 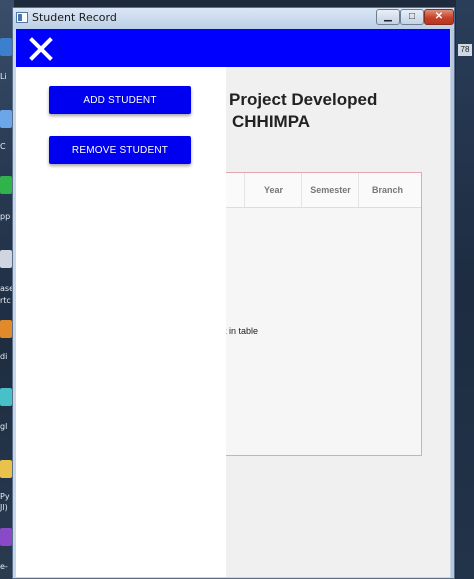 I want to click on headline-line-2: CHHIMPA, so click(x=271, y=121).